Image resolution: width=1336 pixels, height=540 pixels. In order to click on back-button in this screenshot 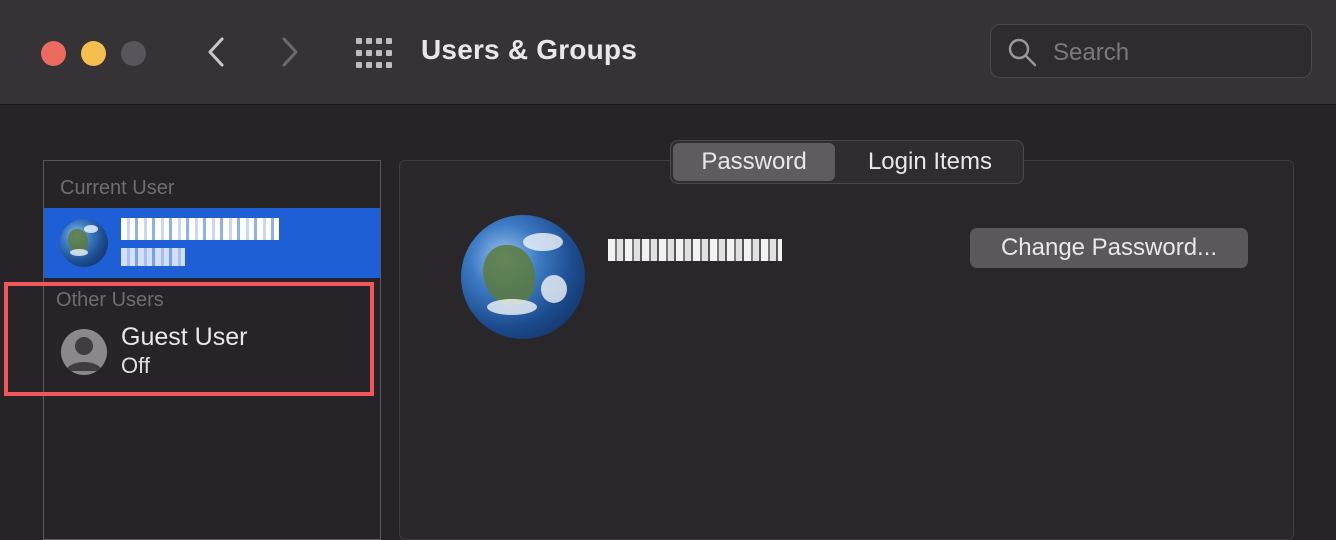, I will do `click(216, 52)`.